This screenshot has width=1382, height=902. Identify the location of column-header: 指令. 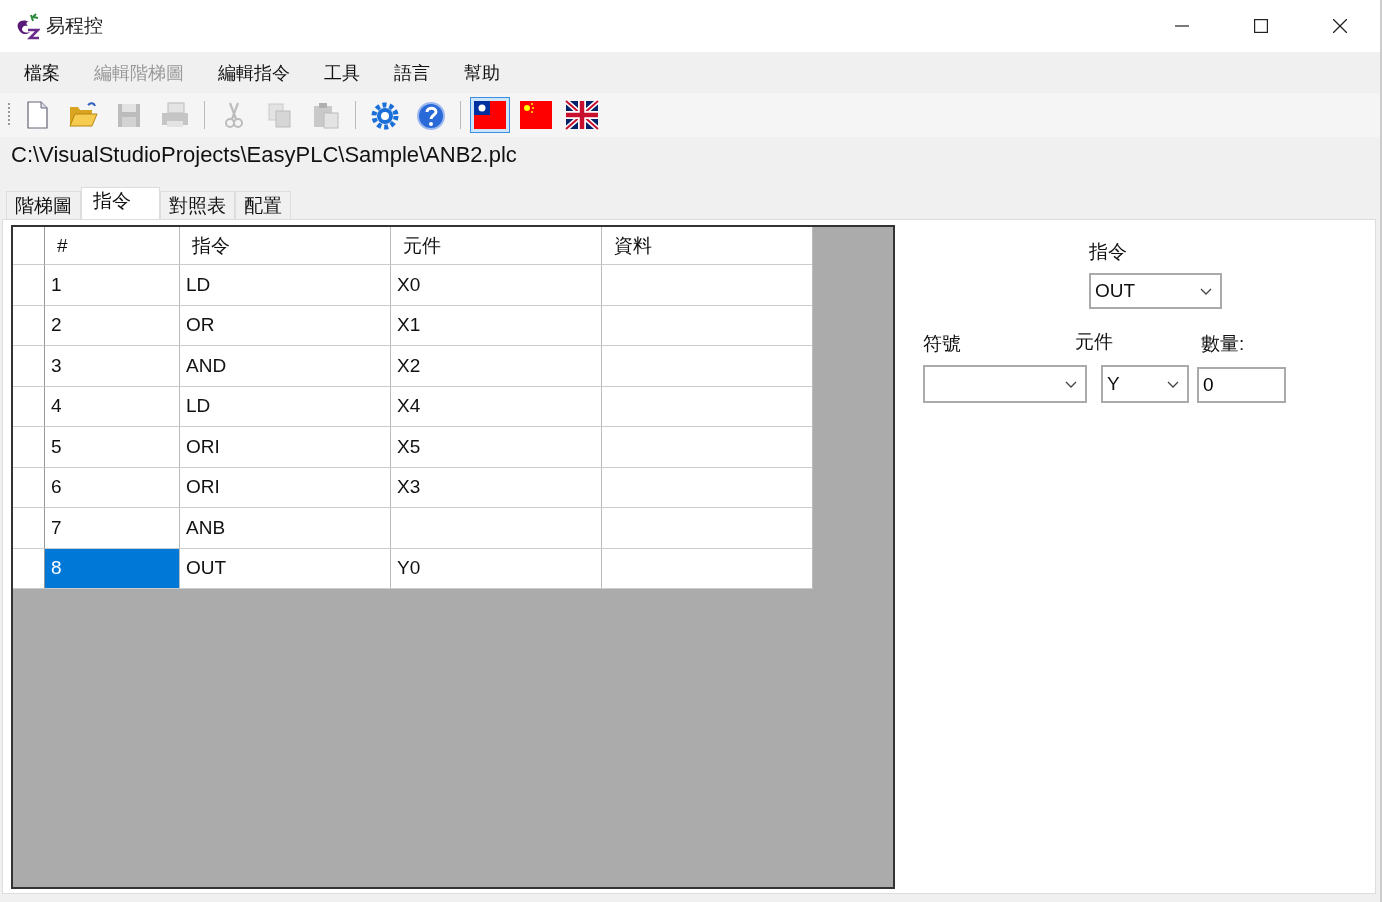
(285, 246).